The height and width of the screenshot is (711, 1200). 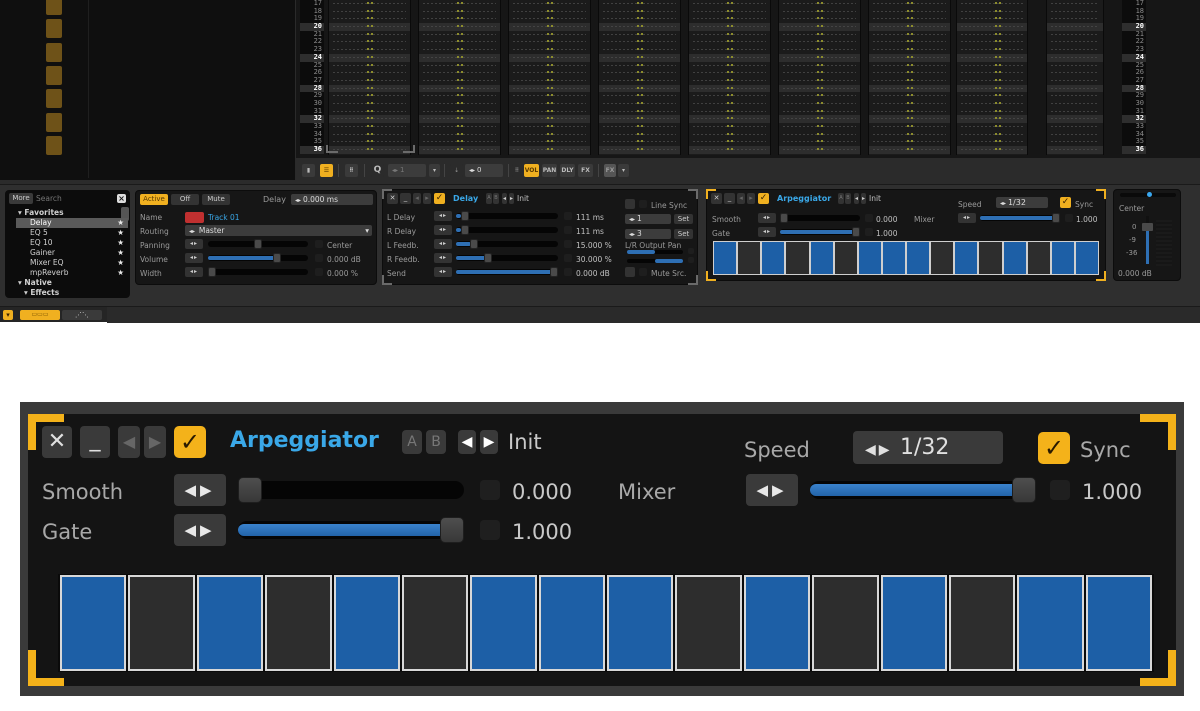 I want to click on minimize-device-icon: _, so click(x=405, y=198).